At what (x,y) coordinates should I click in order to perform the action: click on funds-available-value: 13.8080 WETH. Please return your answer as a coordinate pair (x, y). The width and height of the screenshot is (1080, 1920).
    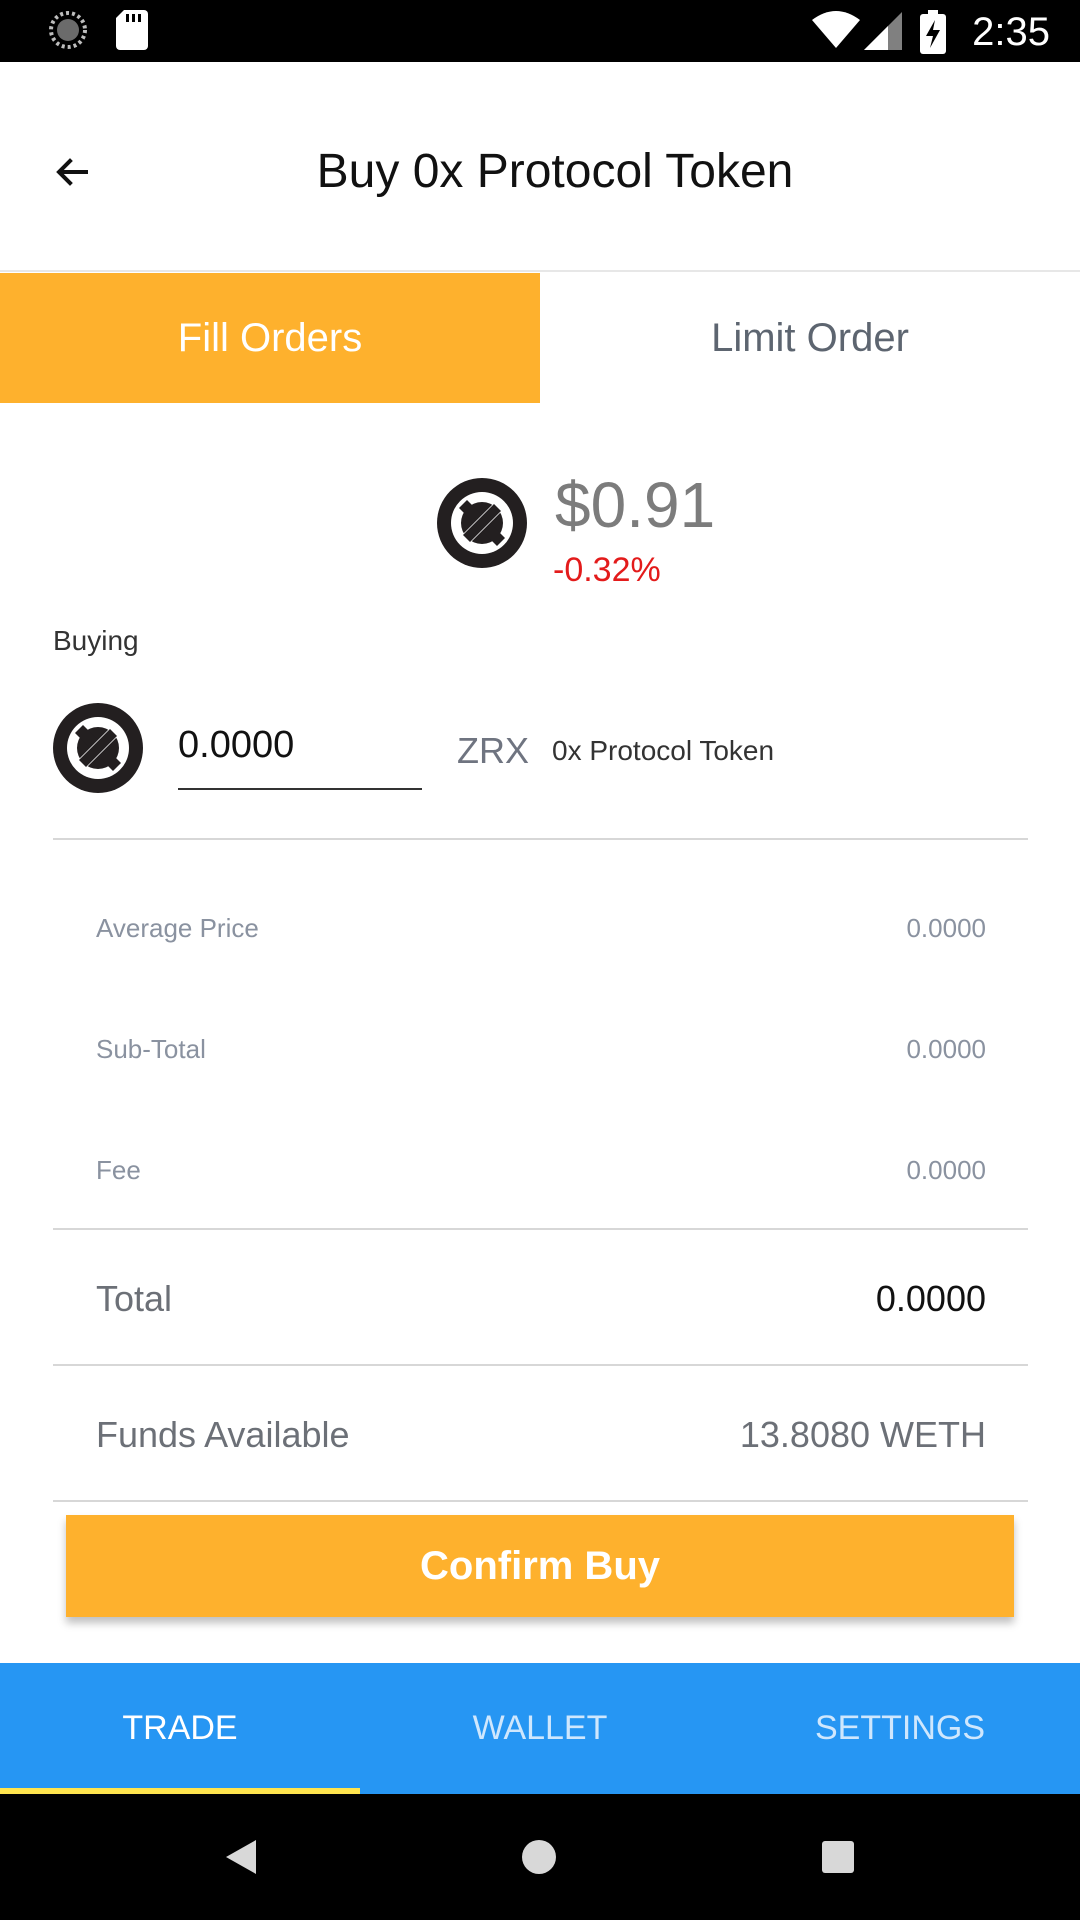
    Looking at the image, I should click on (862, 1434).